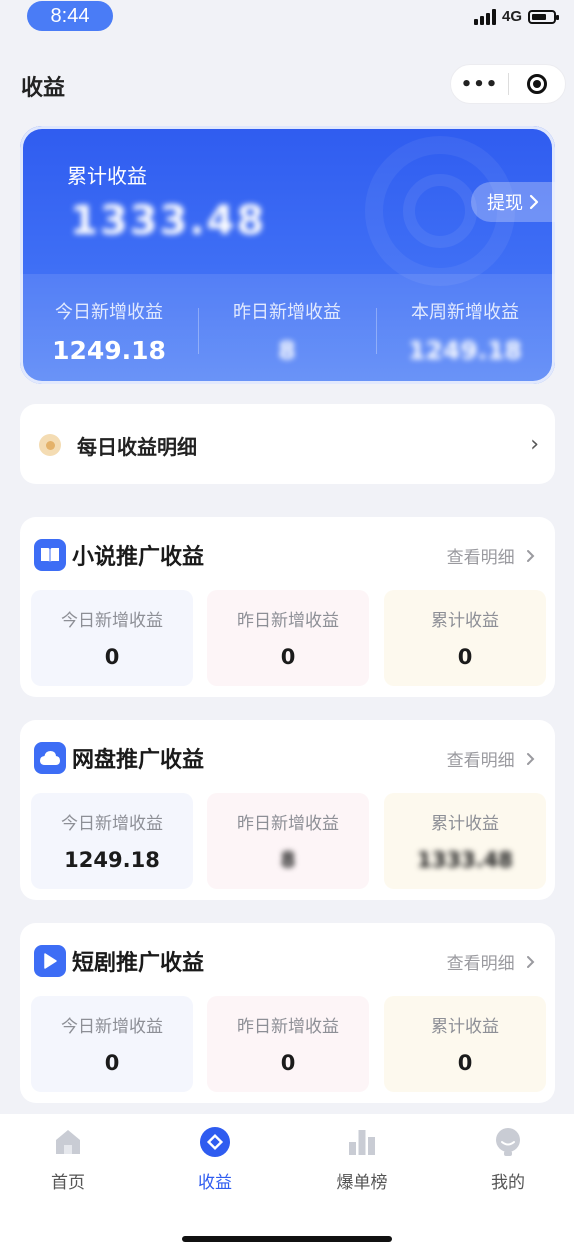 The height and width of the screenshot is (1242, 574). I want to click on summary-today-label: 今日新增收益, so click(109, 312).